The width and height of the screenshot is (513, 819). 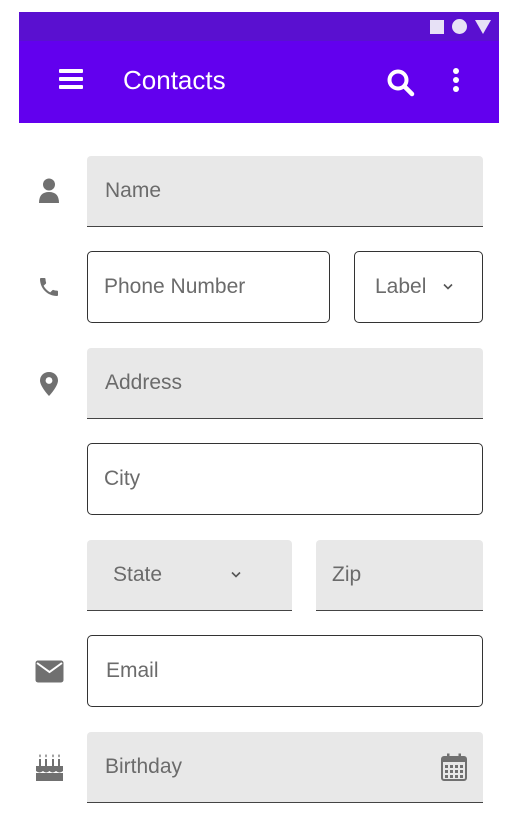 What do you see at coordinates (138, 574) in the screenshot?
I see `state-value: State` at bounding box center [138, 574].